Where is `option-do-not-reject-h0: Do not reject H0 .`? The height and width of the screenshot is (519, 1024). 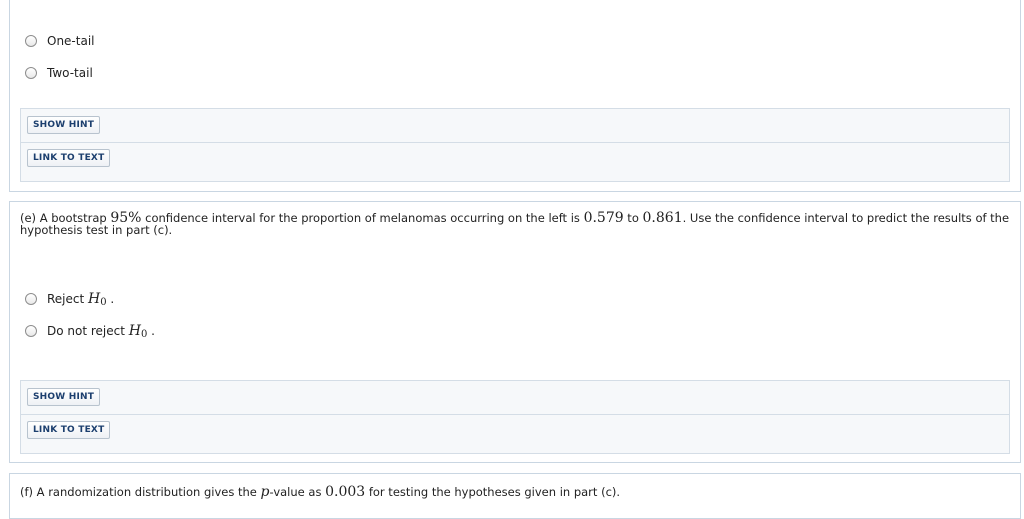
option-do-not-reject-h0: Do not reject H0 . is located at coordinates (90, 331).